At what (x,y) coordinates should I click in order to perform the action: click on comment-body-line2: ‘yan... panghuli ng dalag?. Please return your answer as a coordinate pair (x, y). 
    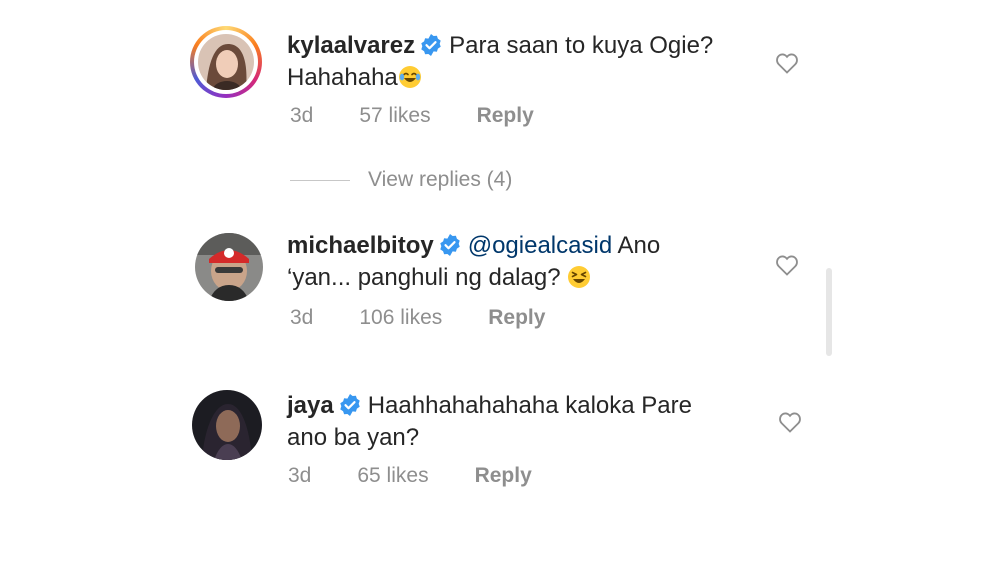
    Looking at the image, I should click on (424, 277).